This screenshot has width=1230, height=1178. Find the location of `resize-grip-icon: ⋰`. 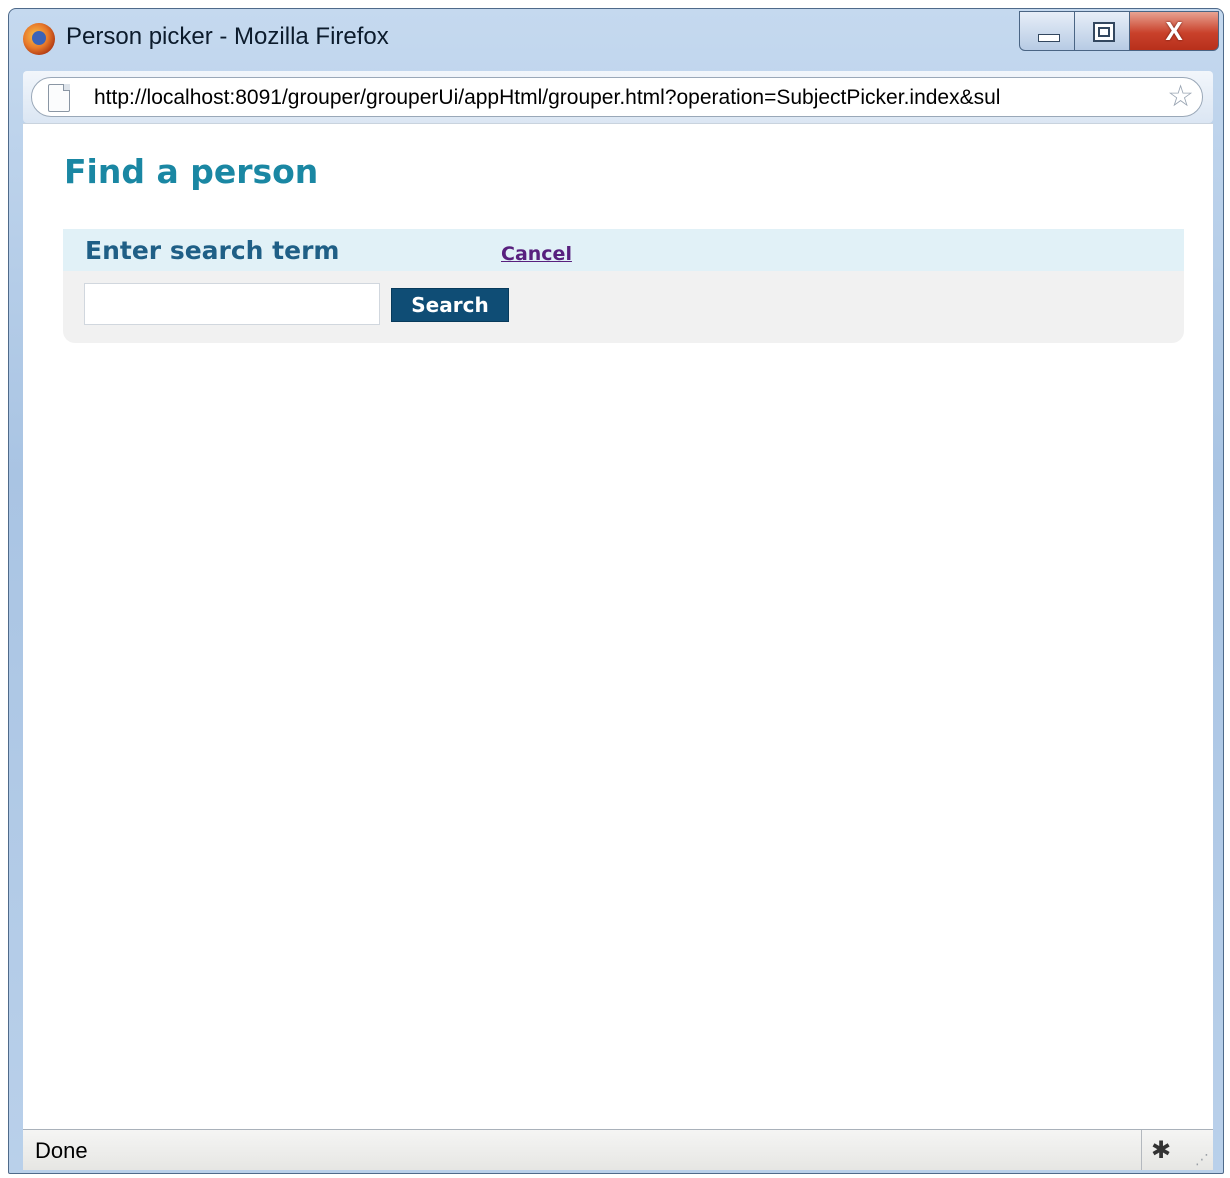

resize-grip-icon: ⋰ is located at coordinates (1202, 1160).